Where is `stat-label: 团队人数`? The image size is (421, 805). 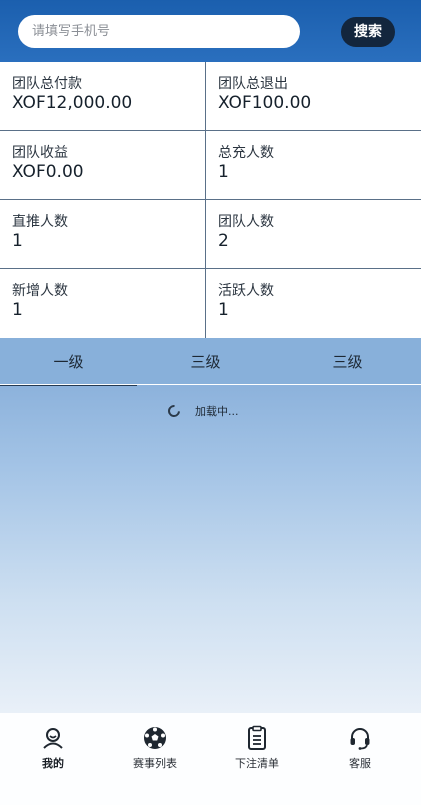 stat-label: 团队人数 is located at coordinates (246, 222).